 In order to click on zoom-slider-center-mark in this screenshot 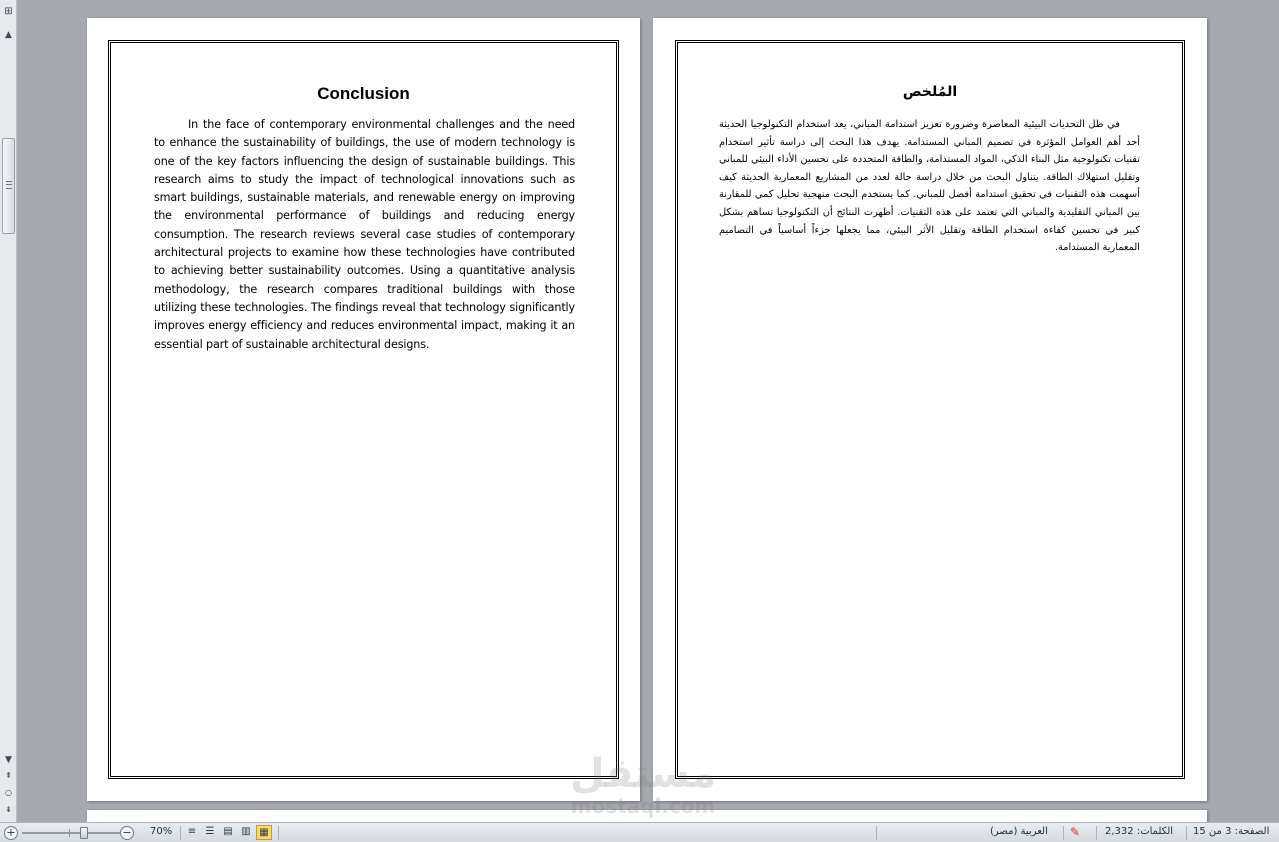, I will do `click(69, 833)`.